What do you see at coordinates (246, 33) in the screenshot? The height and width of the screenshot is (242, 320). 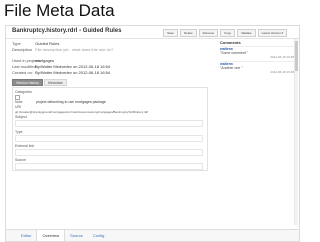 I see `validate-button: Validate` at bounding box center [246, 33].